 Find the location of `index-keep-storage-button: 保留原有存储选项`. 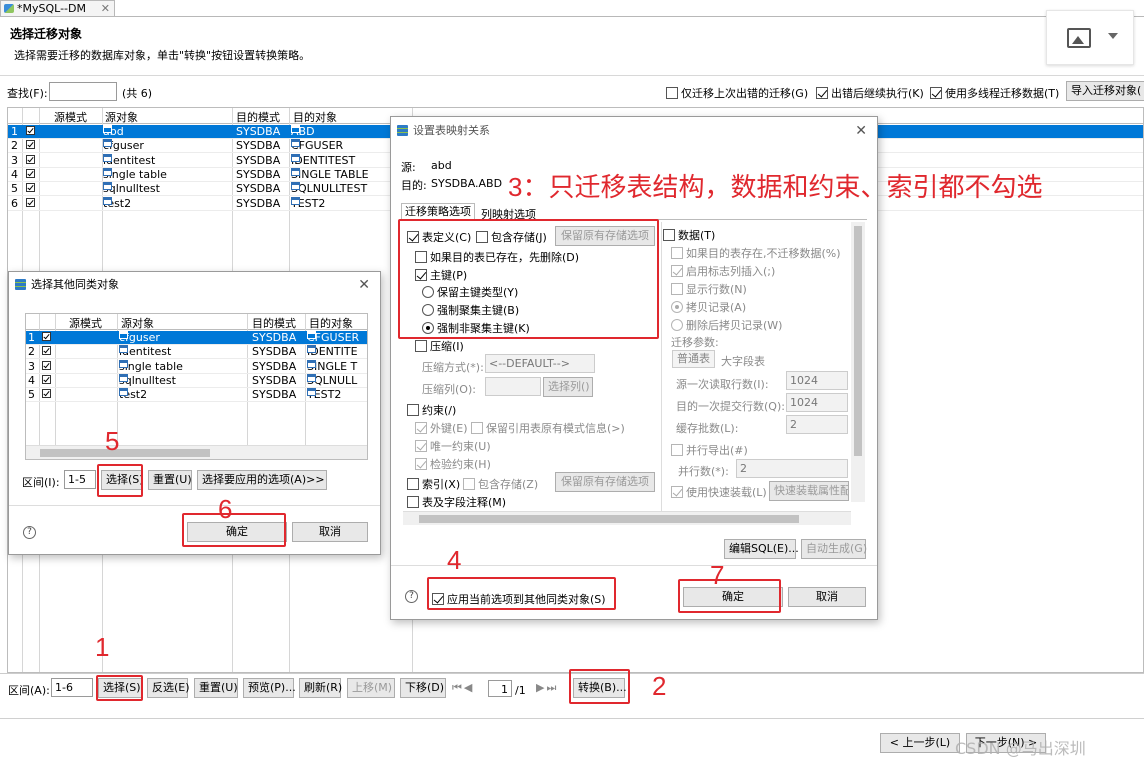

index-keep-storage-button: 保留原有存储选项 is located at coordinates (605, 482).